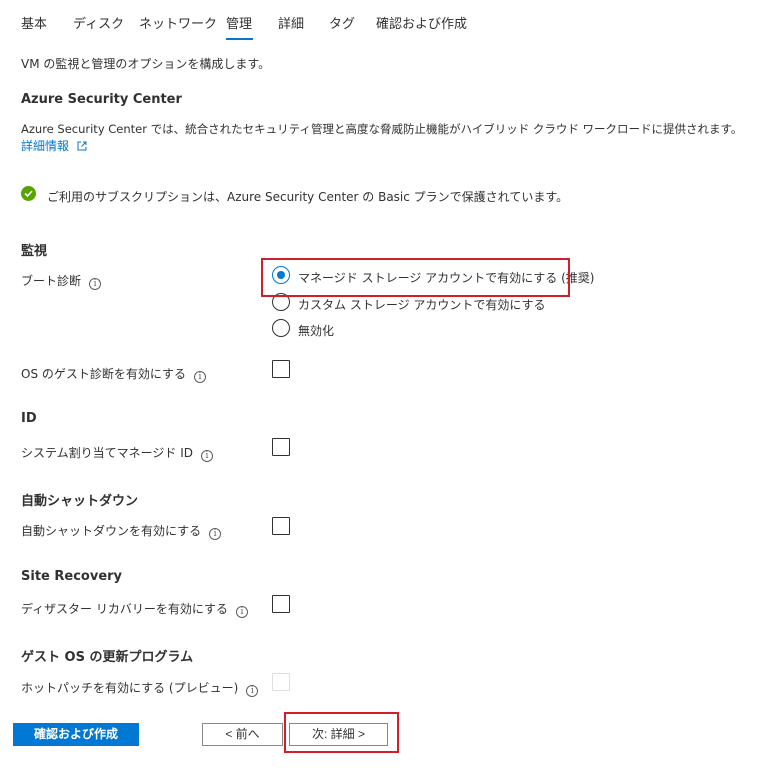  Describe the element at coordinates (415, 277) in the screenshot. I see `highlight-box-managed-option` at that location.